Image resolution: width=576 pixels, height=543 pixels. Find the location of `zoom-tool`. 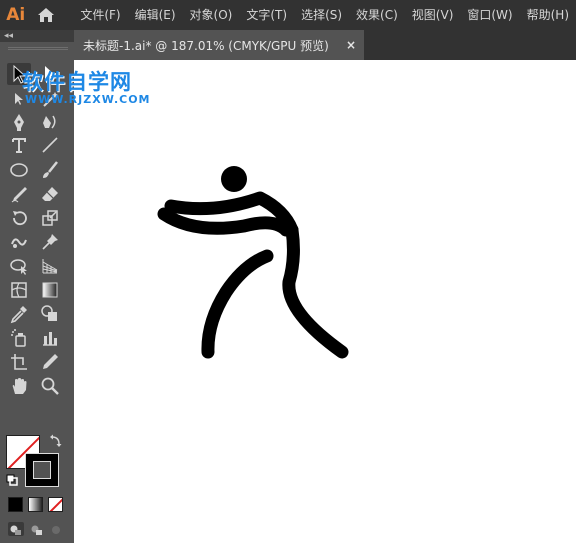

zoom-tool is located at coordinates (50, 386).